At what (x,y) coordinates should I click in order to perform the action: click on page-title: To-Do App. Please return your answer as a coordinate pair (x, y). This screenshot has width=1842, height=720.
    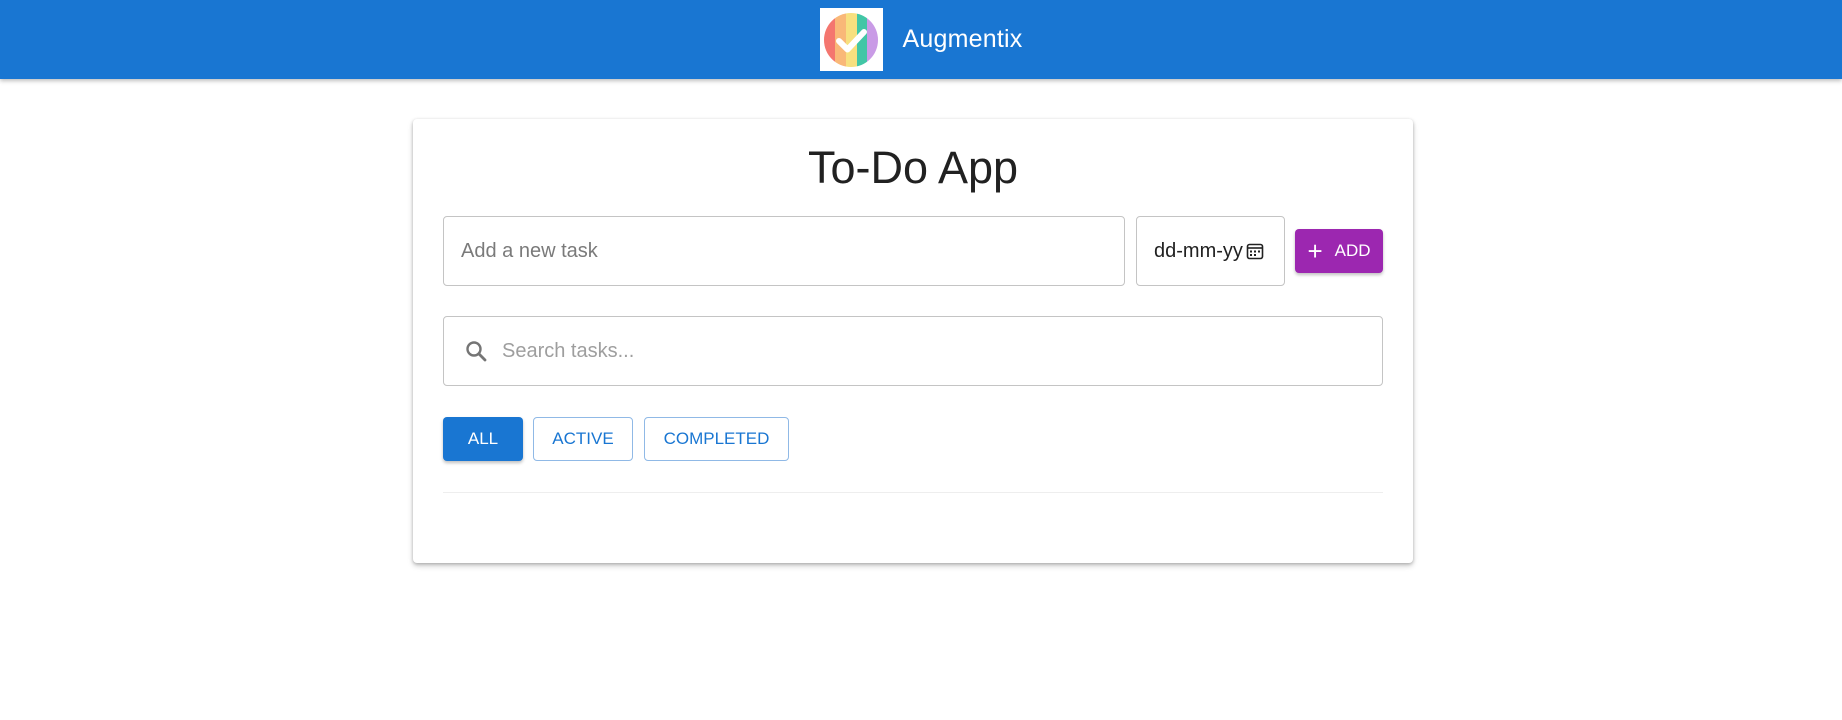
    Looking at the image, I should click on (913, 167).